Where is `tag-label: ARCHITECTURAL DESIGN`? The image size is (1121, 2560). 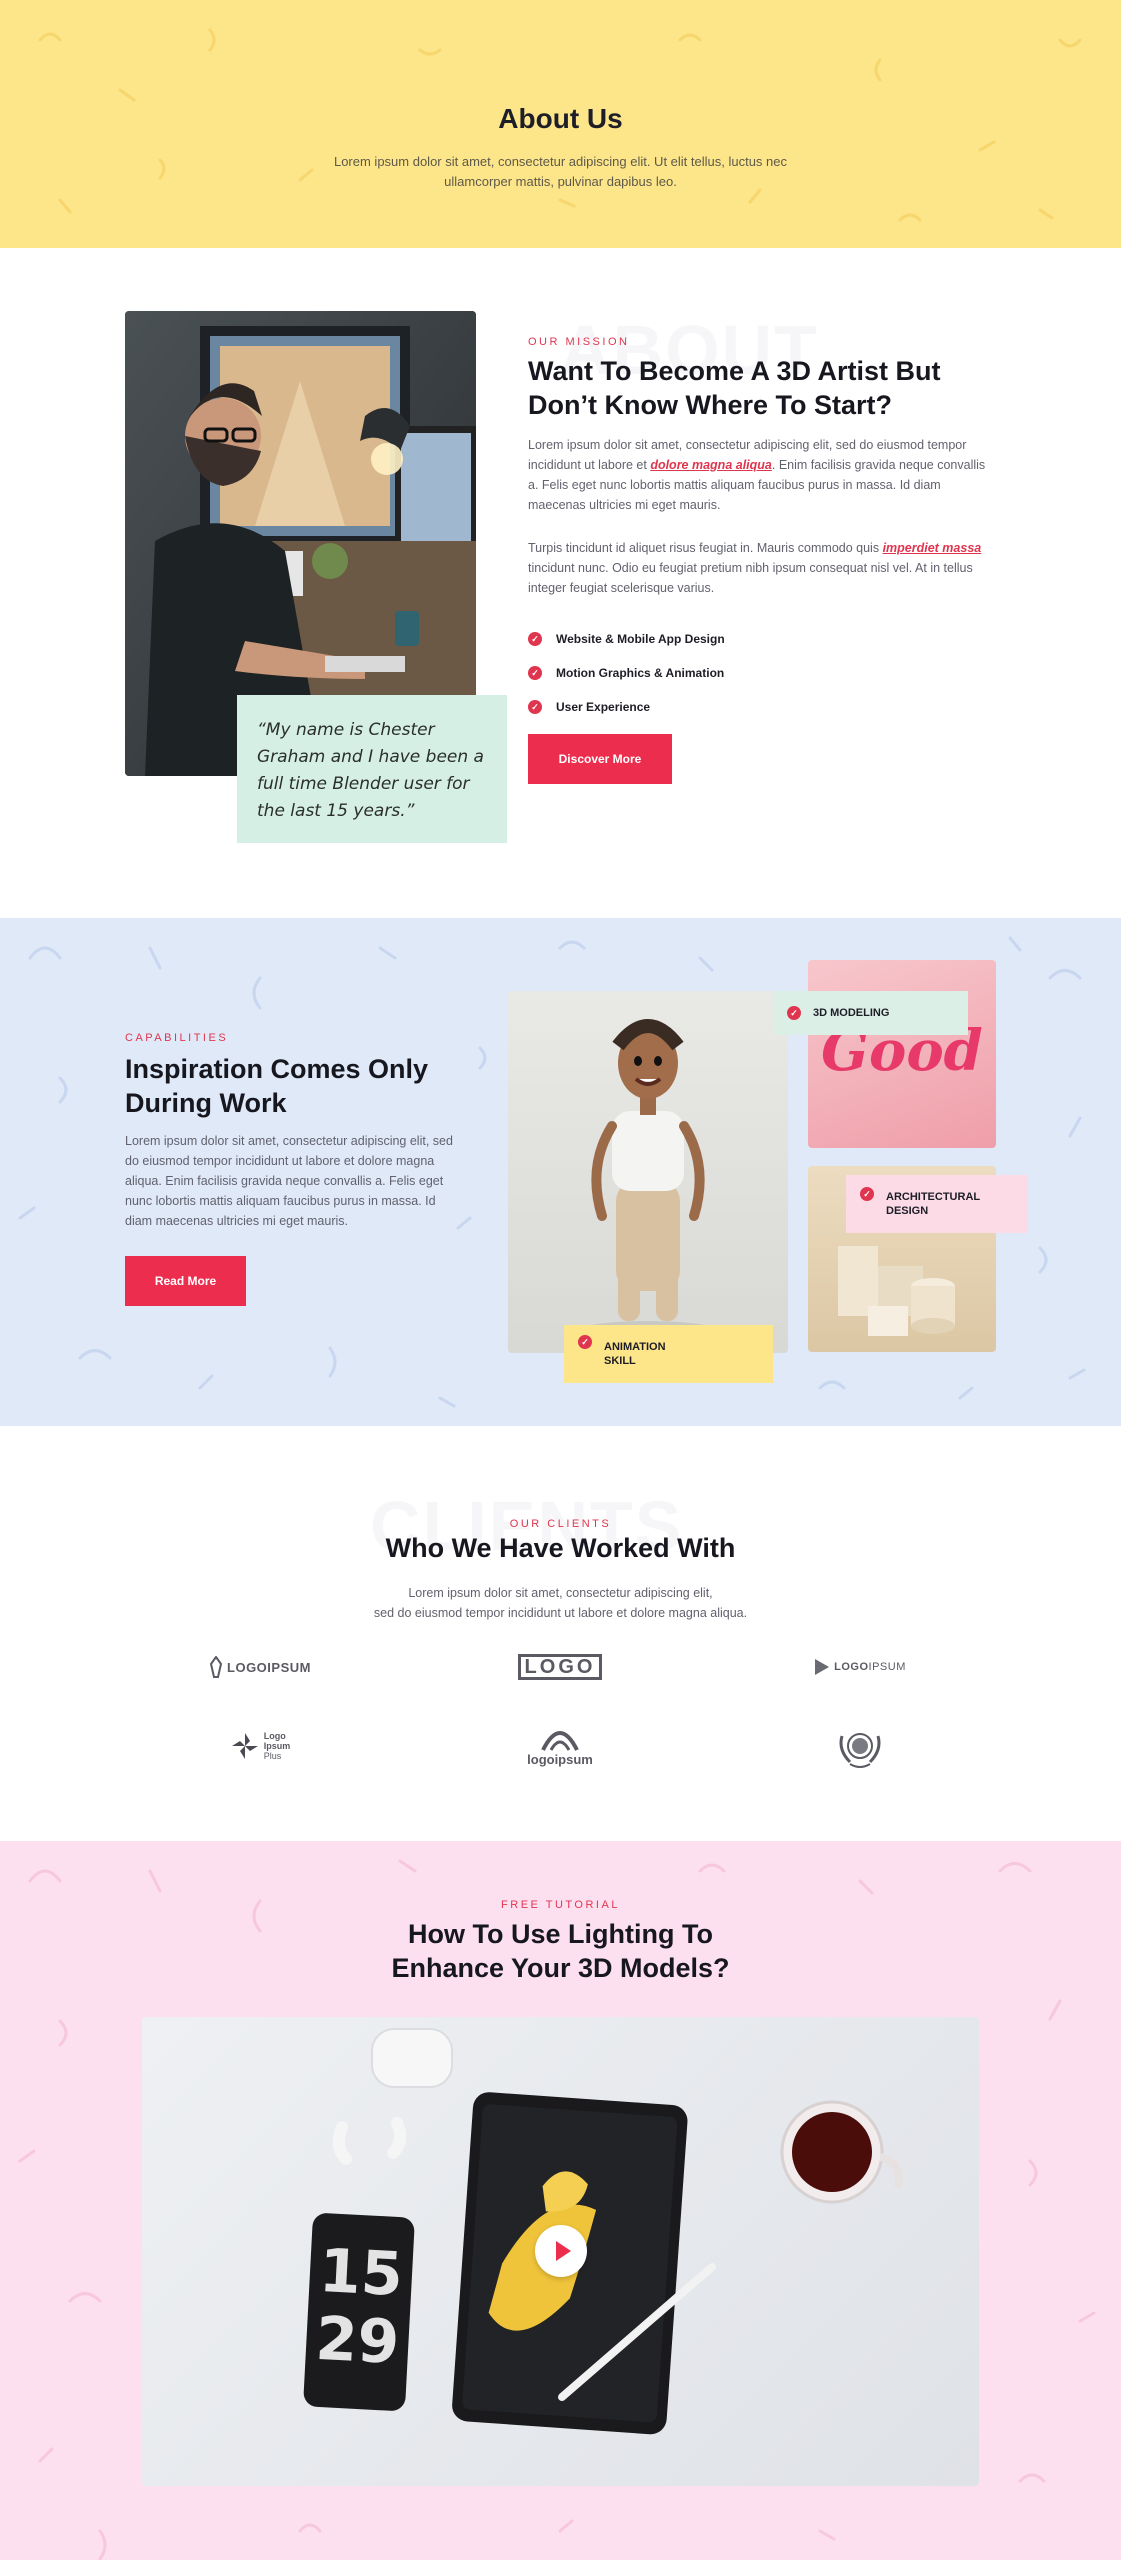
tag-label: ARCHITECTURAL DESIGN is located at coordinates (933, 1204).